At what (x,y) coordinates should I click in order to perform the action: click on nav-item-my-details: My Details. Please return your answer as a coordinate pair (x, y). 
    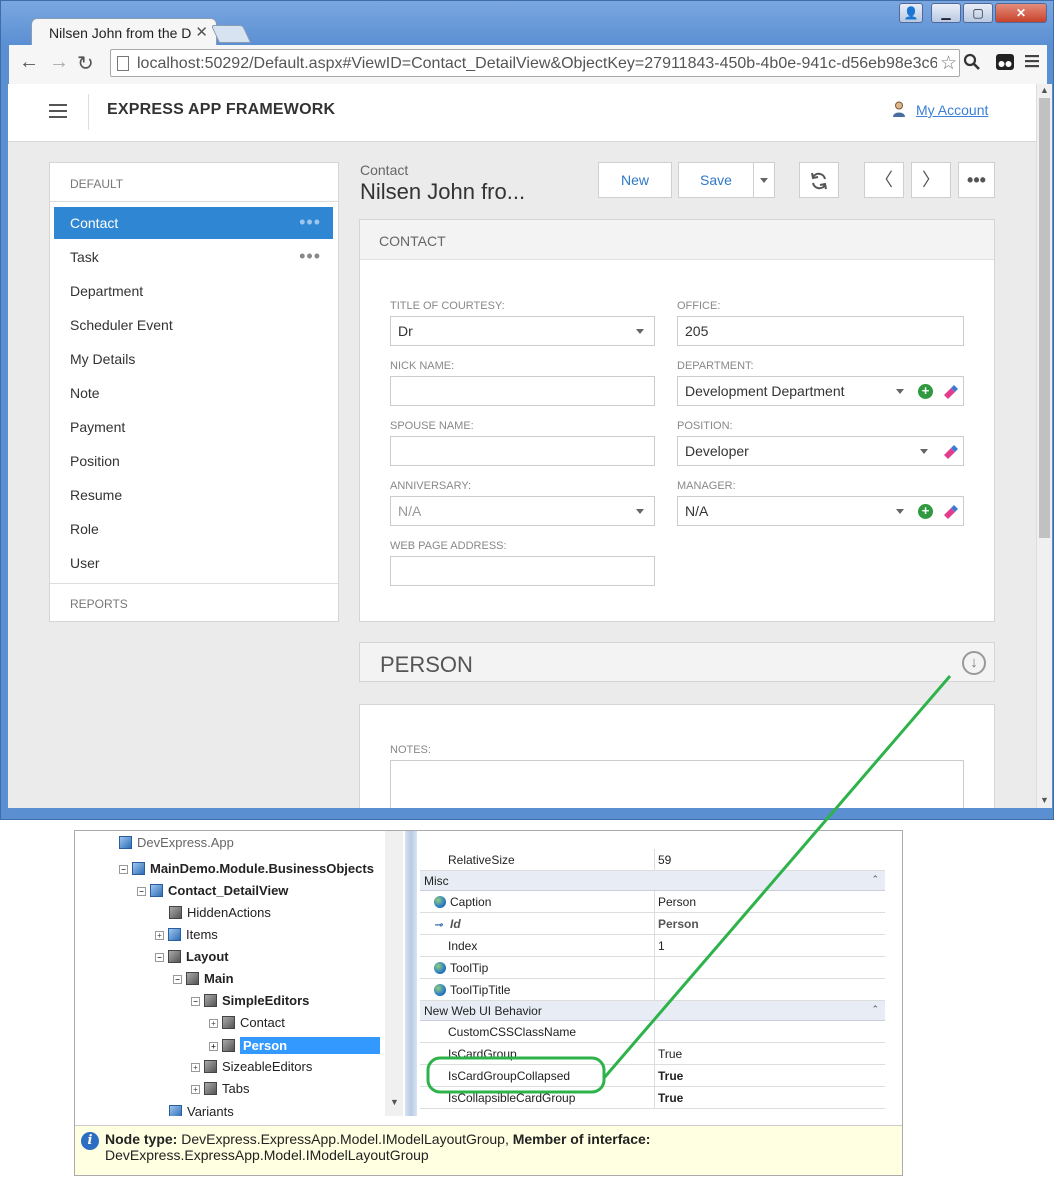
    Looking at the image, I should click on (193, 359).